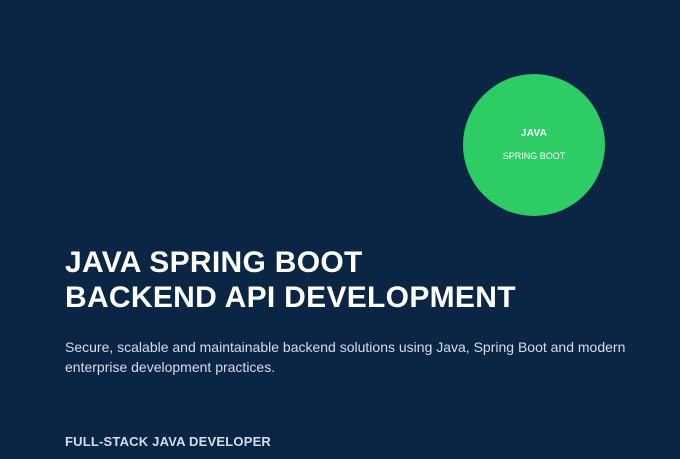 The image size is (680, 459). I want to click on role-label: FULL-STACK JAVA DEVELOPER, so click(168, 441).